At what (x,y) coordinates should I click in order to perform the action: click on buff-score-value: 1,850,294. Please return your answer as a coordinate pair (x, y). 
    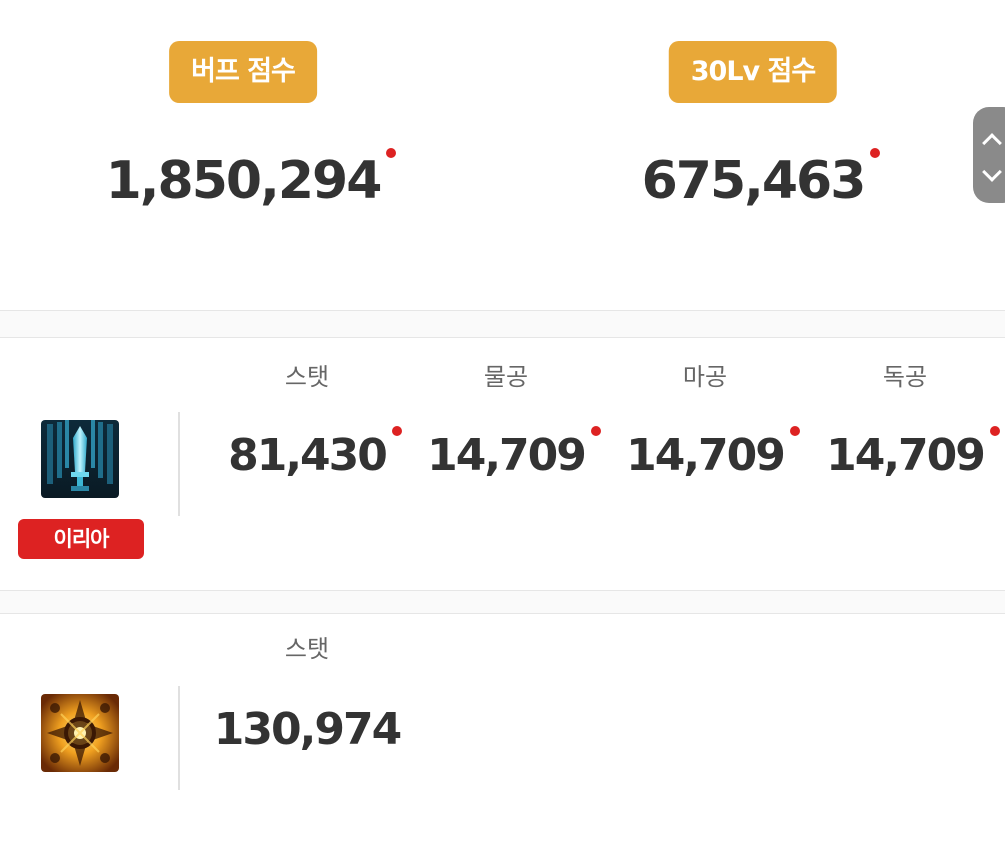
    Looking at the image, I should click on (251, 180).